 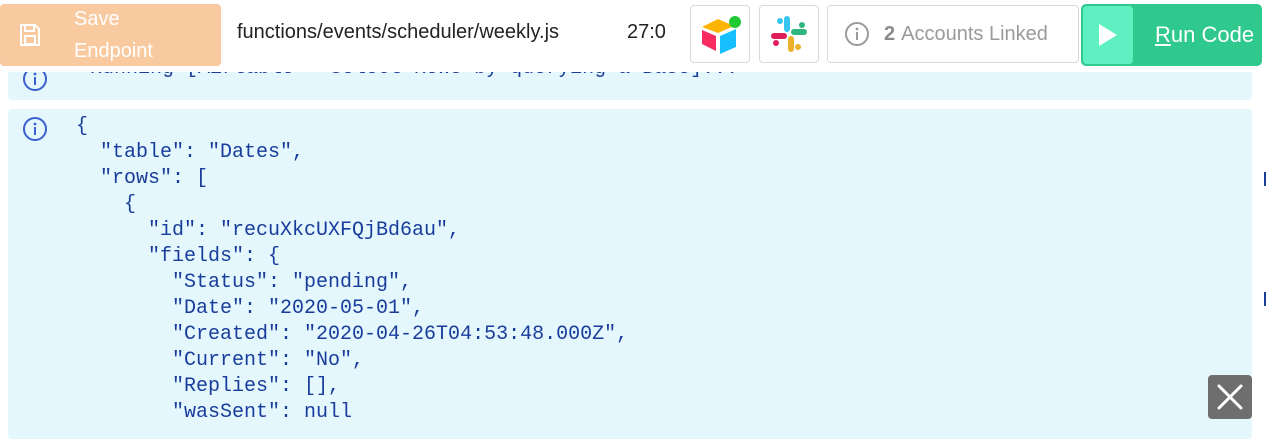 I want to click on run-code-label-rest: un Code, so click(x=1212, y=34).